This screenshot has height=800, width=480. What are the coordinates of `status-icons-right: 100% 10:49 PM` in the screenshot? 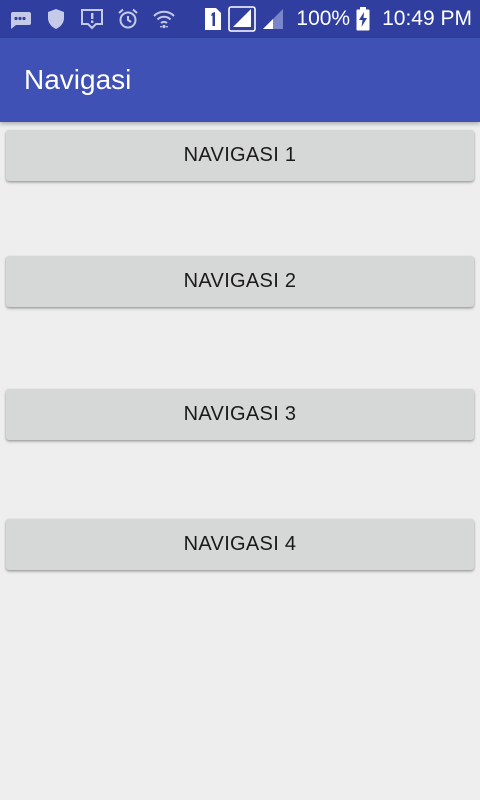 It's located at (338, 19).